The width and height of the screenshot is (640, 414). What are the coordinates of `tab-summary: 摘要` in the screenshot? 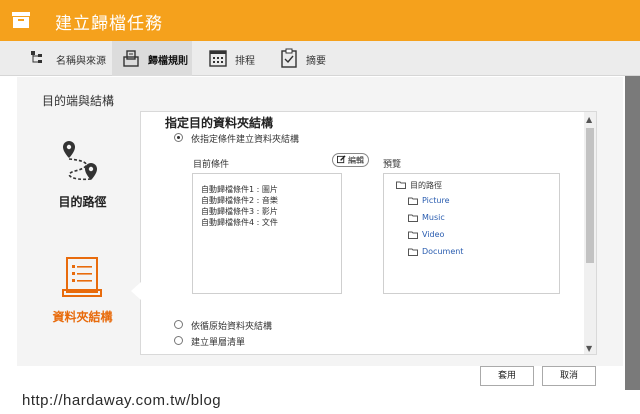 It's located at (305, 58).